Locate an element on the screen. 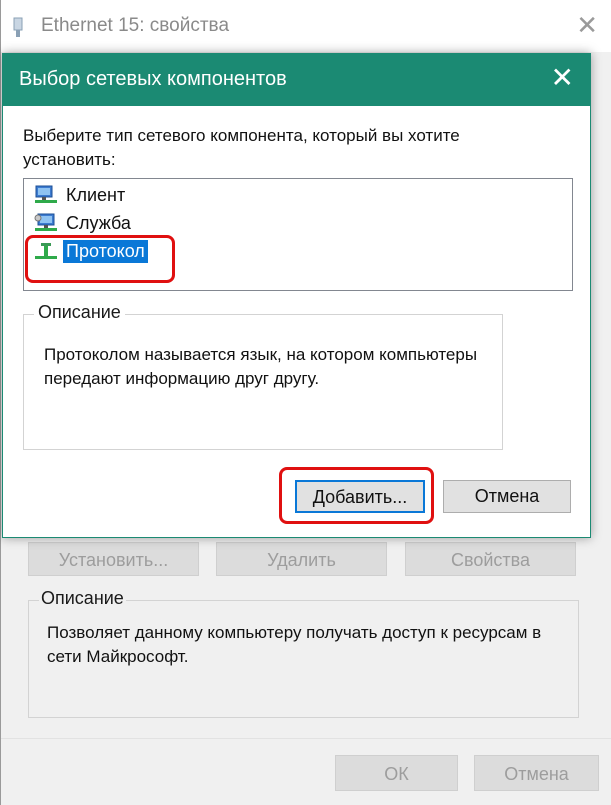 The width and height of the screenshot is (611, 805). service-icon is located at coordinates (45, 222).